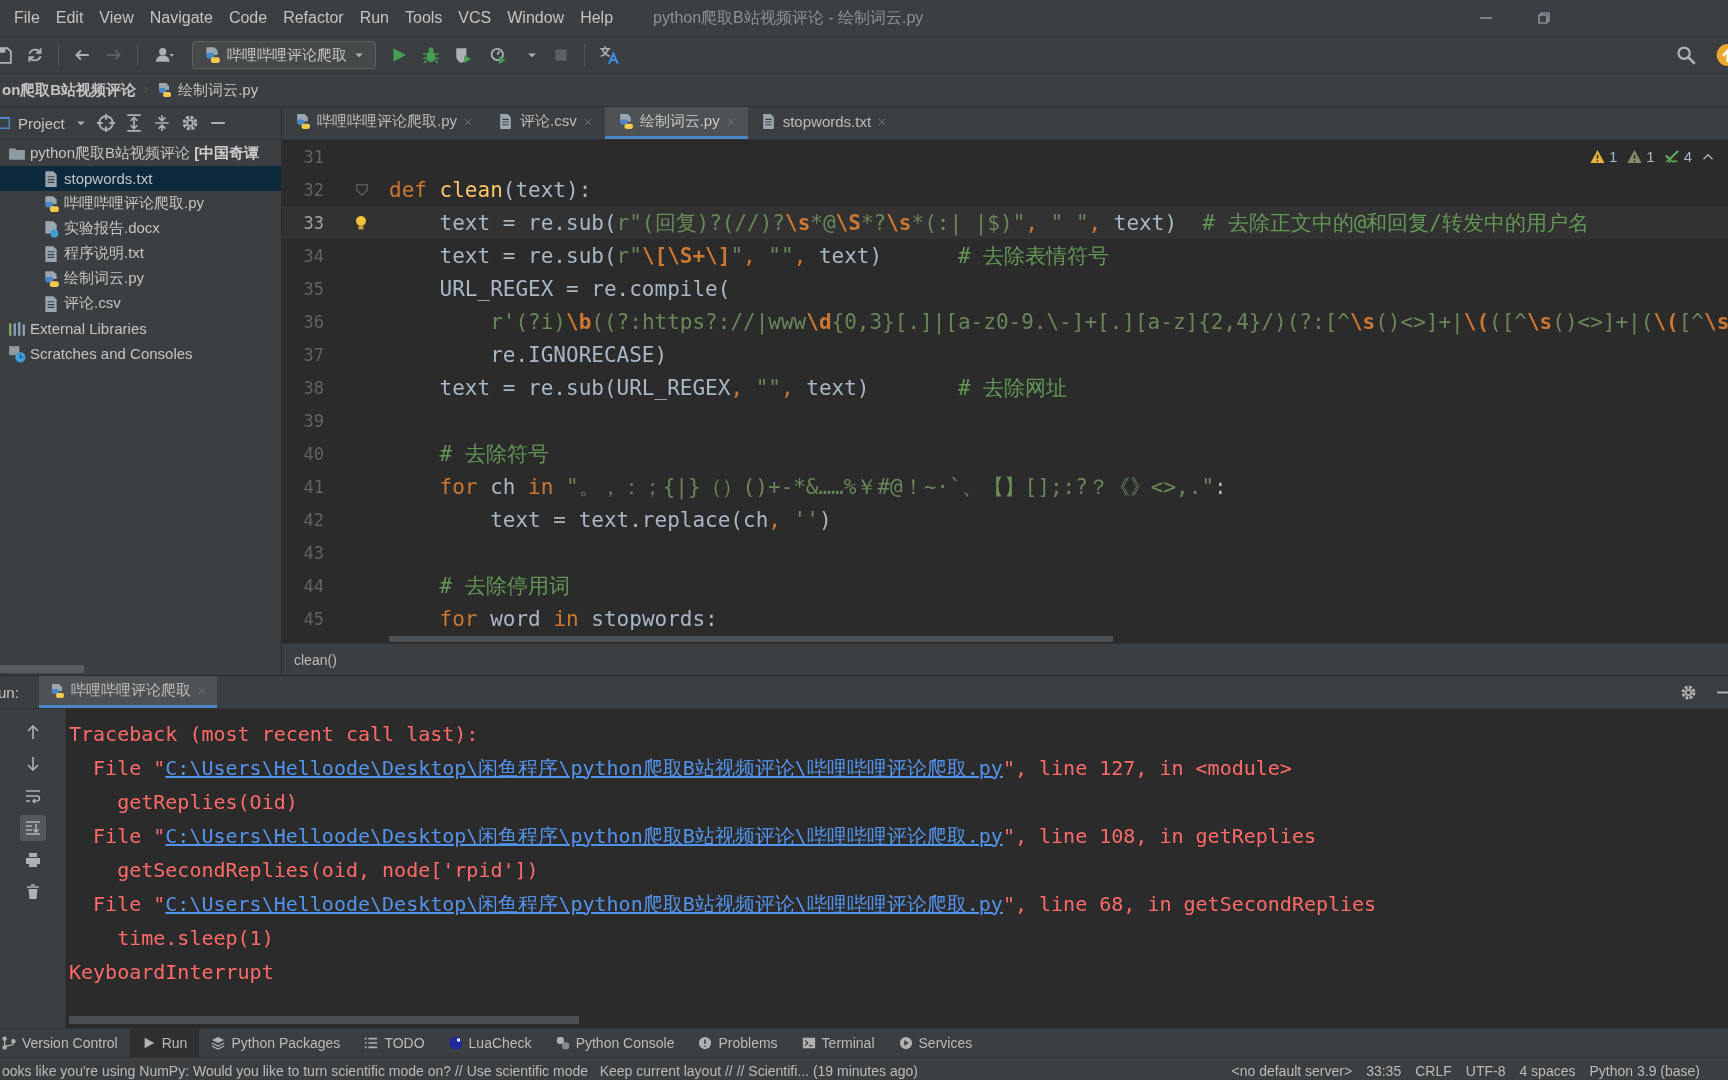  Describe the element at coordinates (315, 659) in the screenshot. I see `breadcrumb-item: clean()` at that location.